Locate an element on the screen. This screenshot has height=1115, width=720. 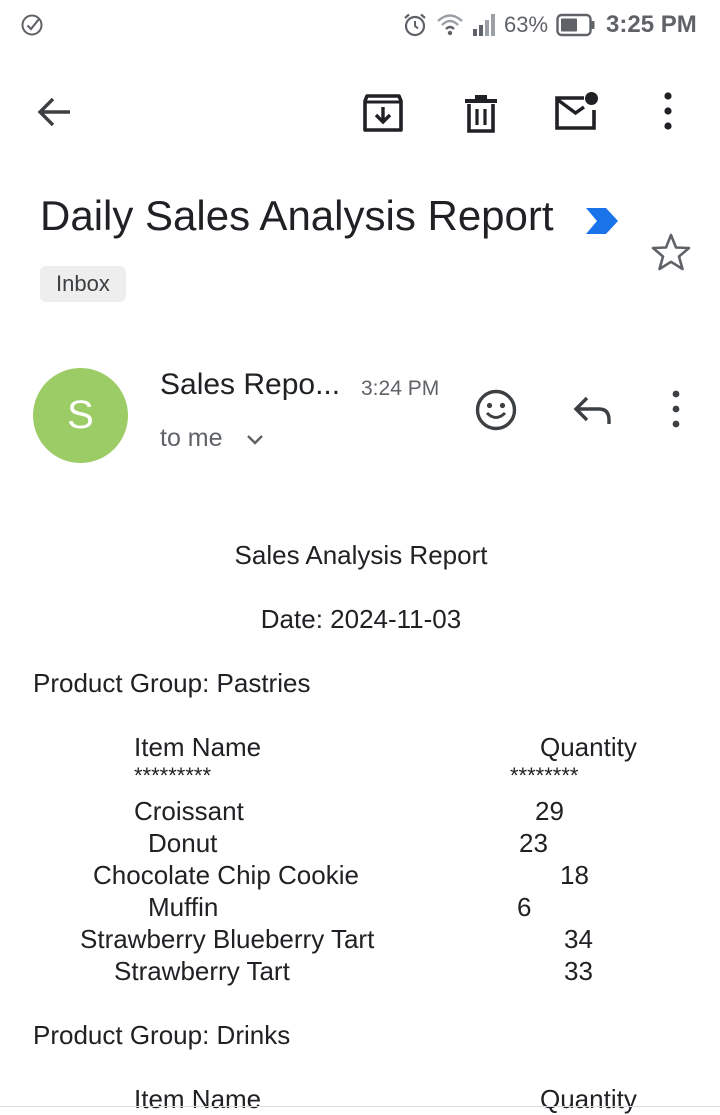
item-name: Muffin is located at coordinates (183, 907).